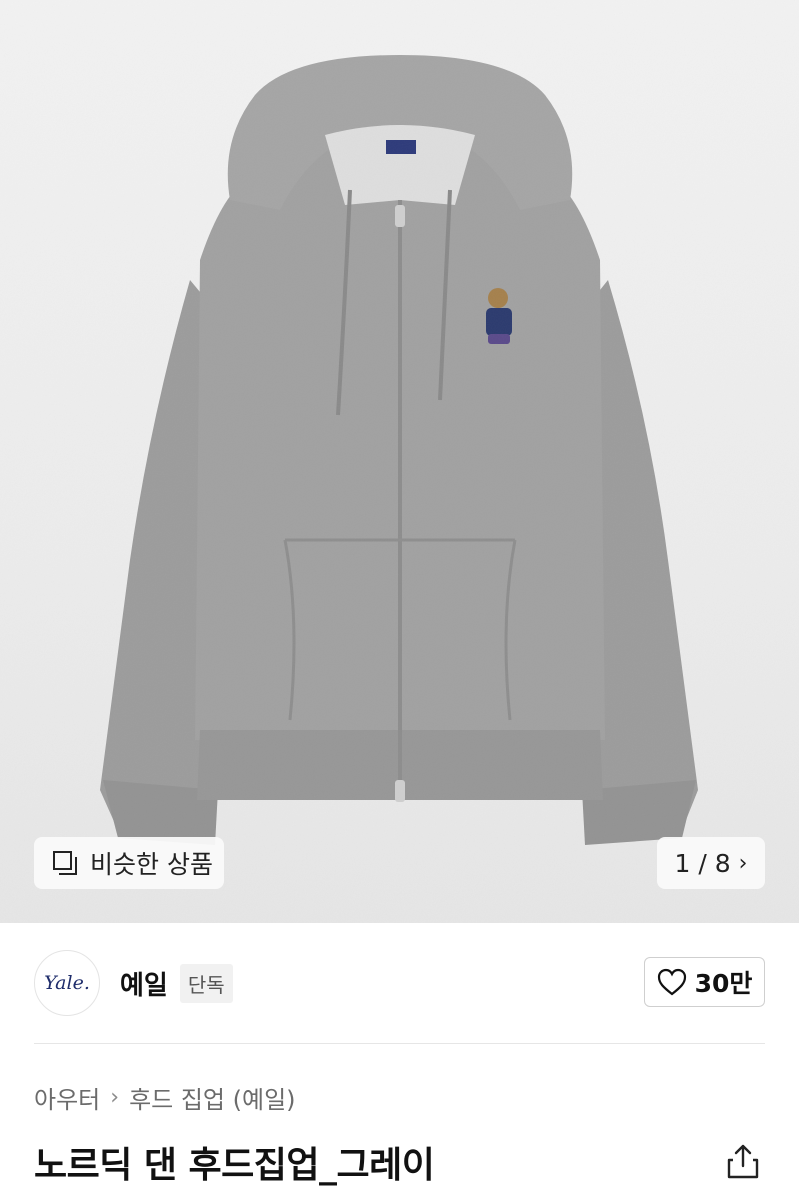  What do you see at coordinates (65, 863) in the screenshot?
I see `similar-products-icon` at bounding box center [65, 863].